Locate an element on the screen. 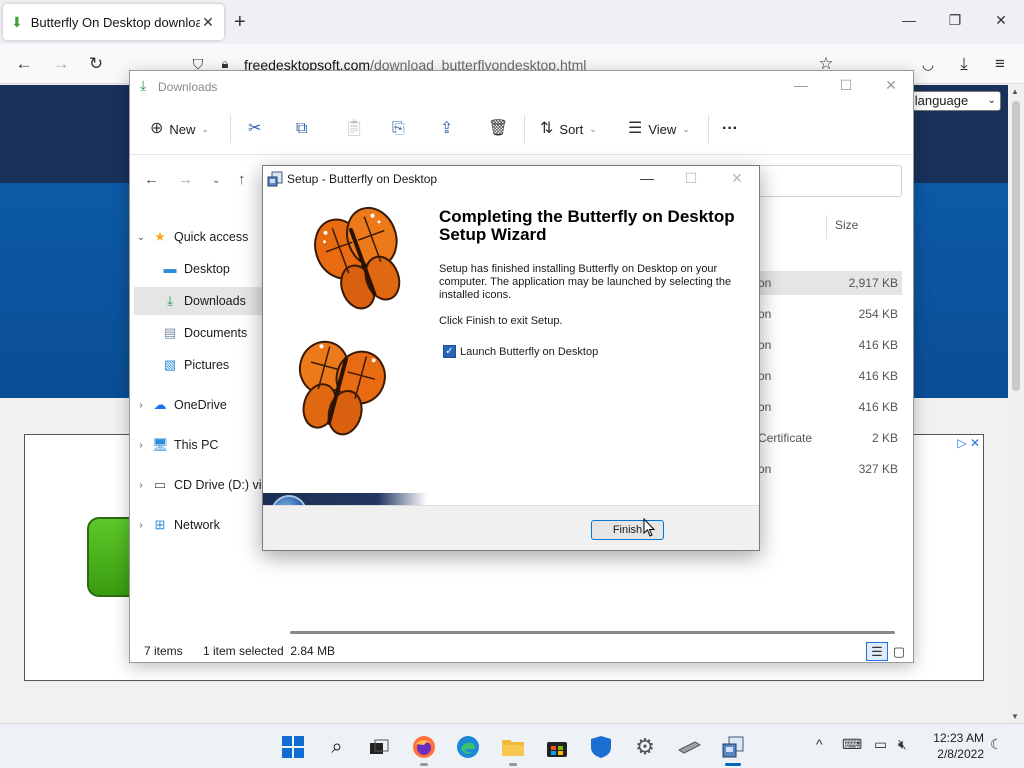 The width and height of the screenshot is (1024, 768). rename-button: ⎘ is located at coordinates (398, 129).